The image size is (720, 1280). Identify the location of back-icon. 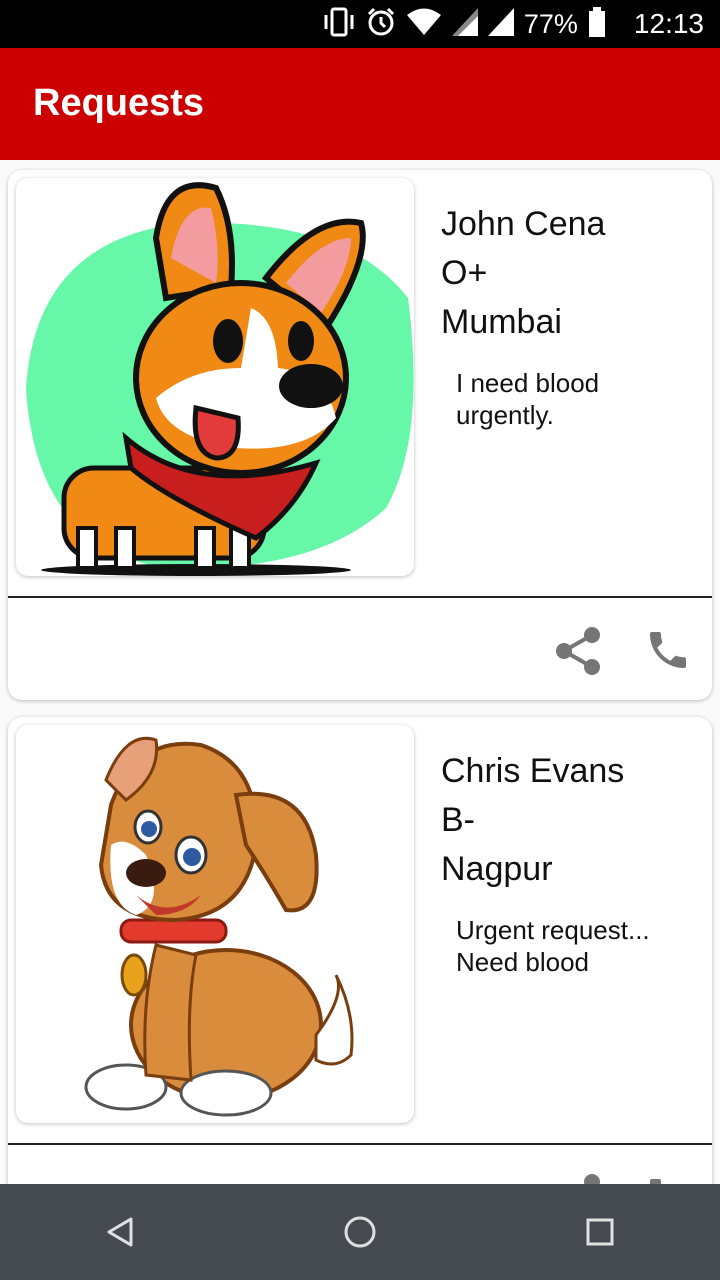
(120, 1232).